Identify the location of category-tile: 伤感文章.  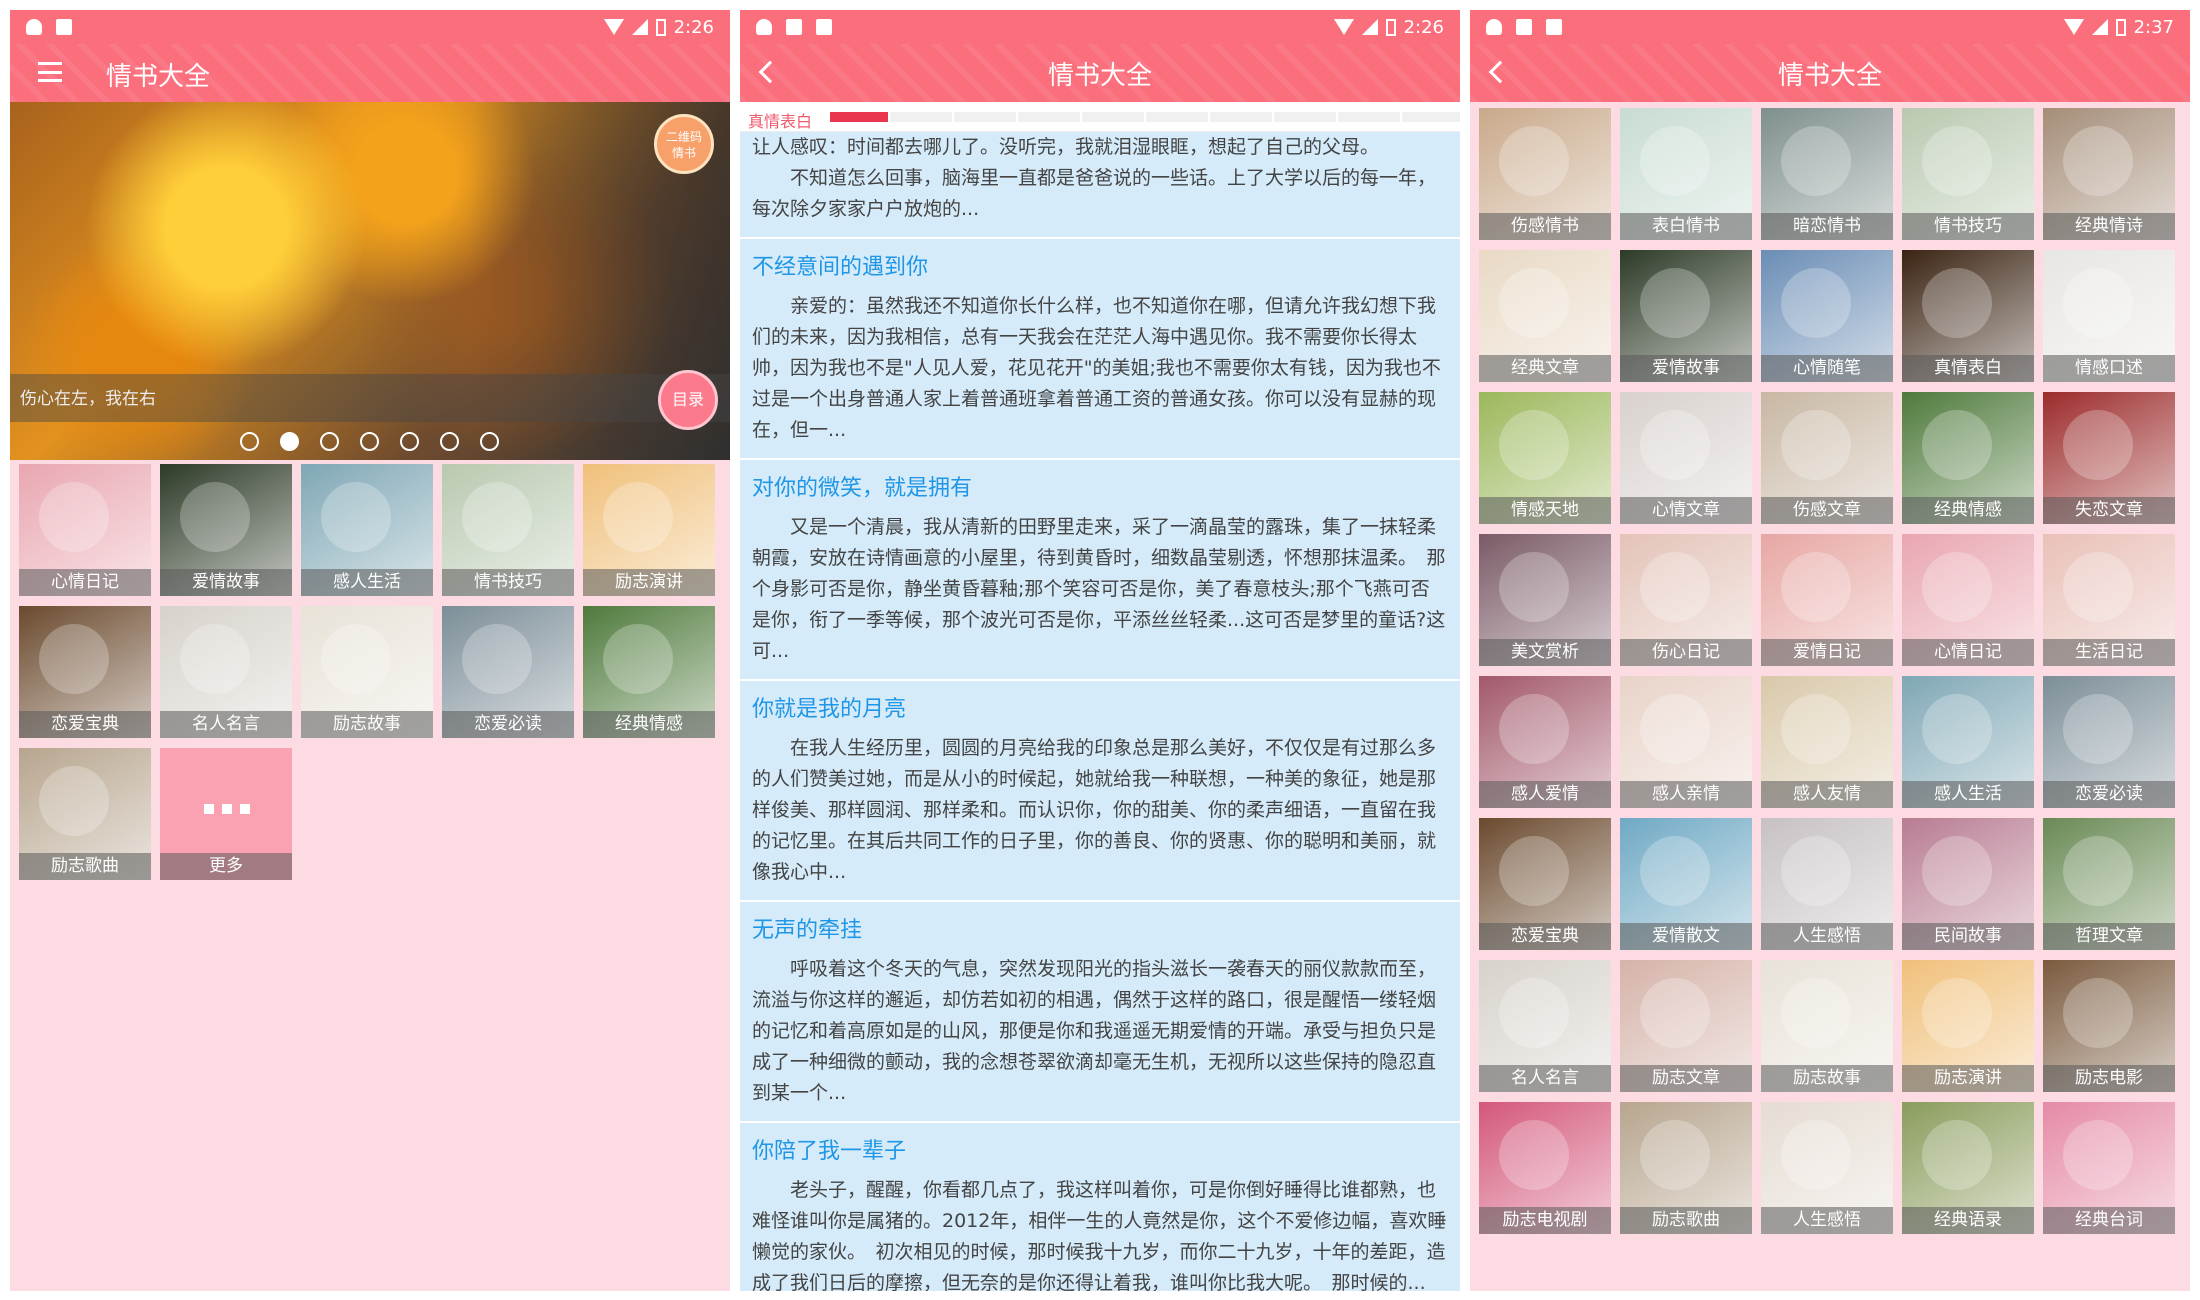
(1827, 458).